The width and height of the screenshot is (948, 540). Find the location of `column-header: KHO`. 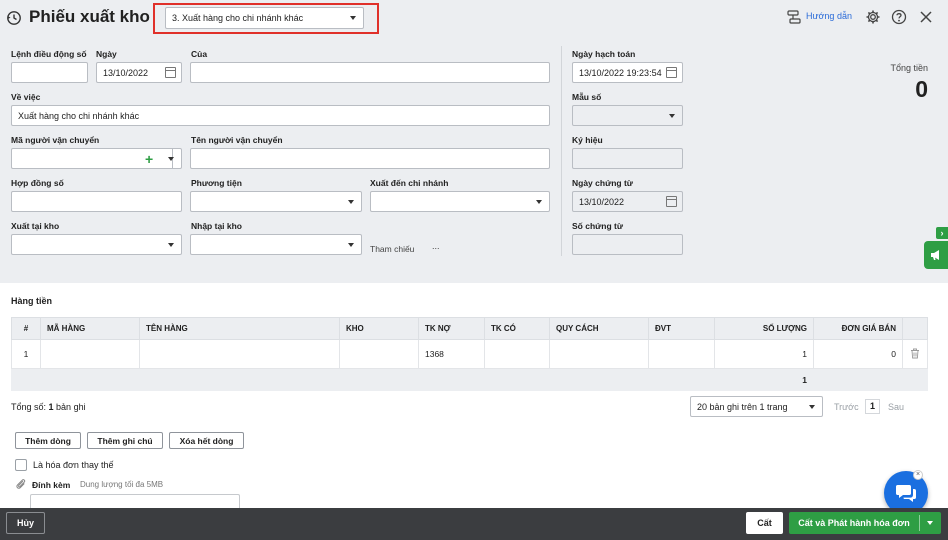

column-header: KHO is located at coordinates (379, 328).